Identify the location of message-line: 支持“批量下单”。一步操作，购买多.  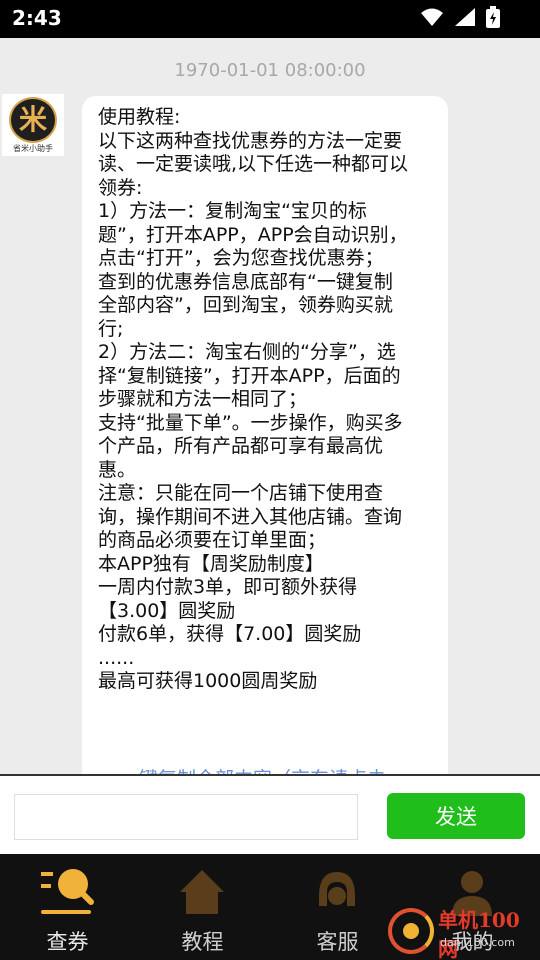
(250, 422).